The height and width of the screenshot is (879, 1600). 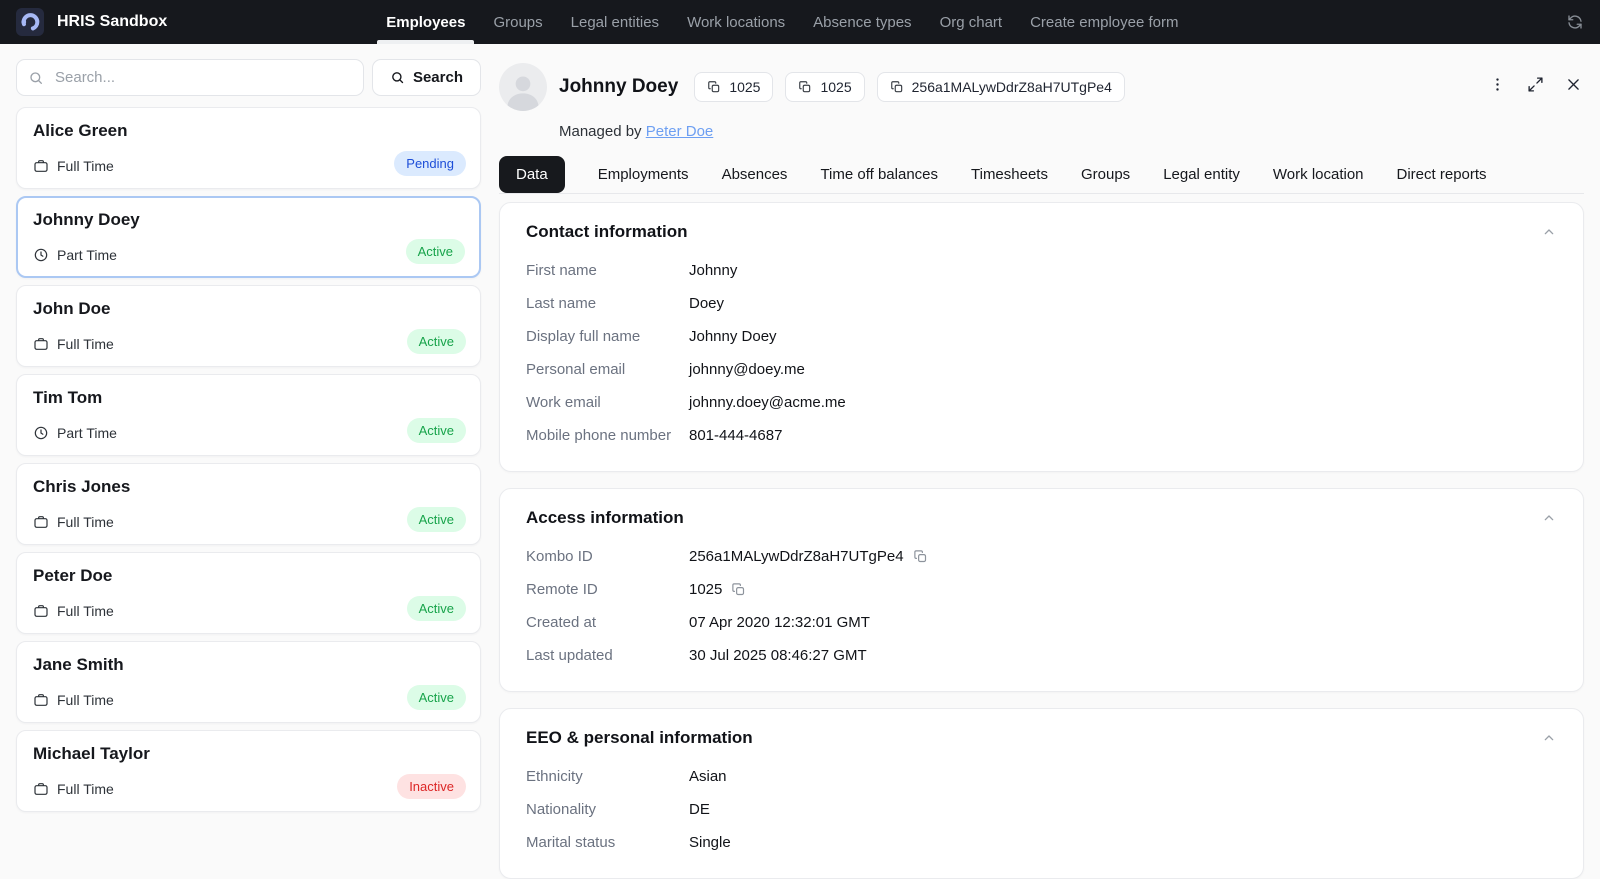 I want to click on info-row: Mobile phone number 801-444-4687, so click(x=1041, y=435).